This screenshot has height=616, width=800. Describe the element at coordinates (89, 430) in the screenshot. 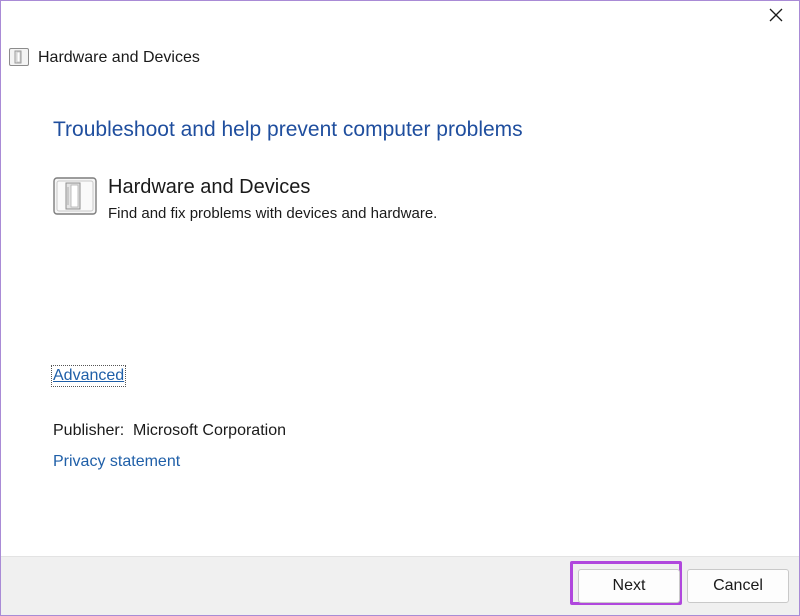

I see `publisher-label: Publisher:` at that location.